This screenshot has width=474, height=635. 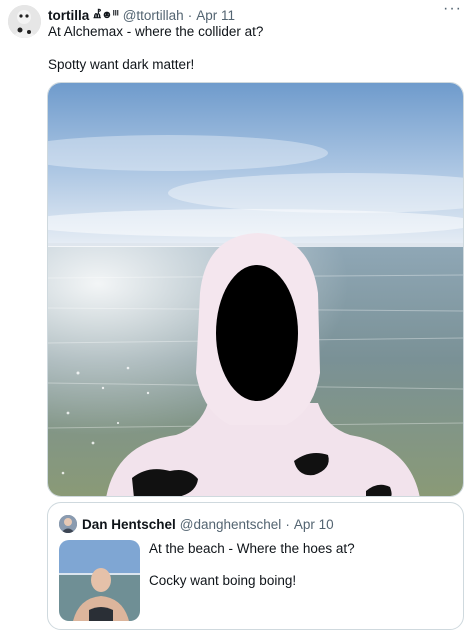 I want to click on author-display-name: tortilla, so click(x=68, y=15).